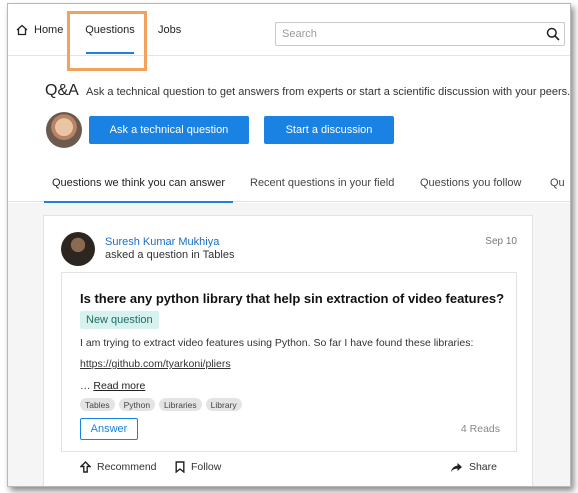  I want to click on tab-questions-you-follow: Questions you follow, so click(471, 183).